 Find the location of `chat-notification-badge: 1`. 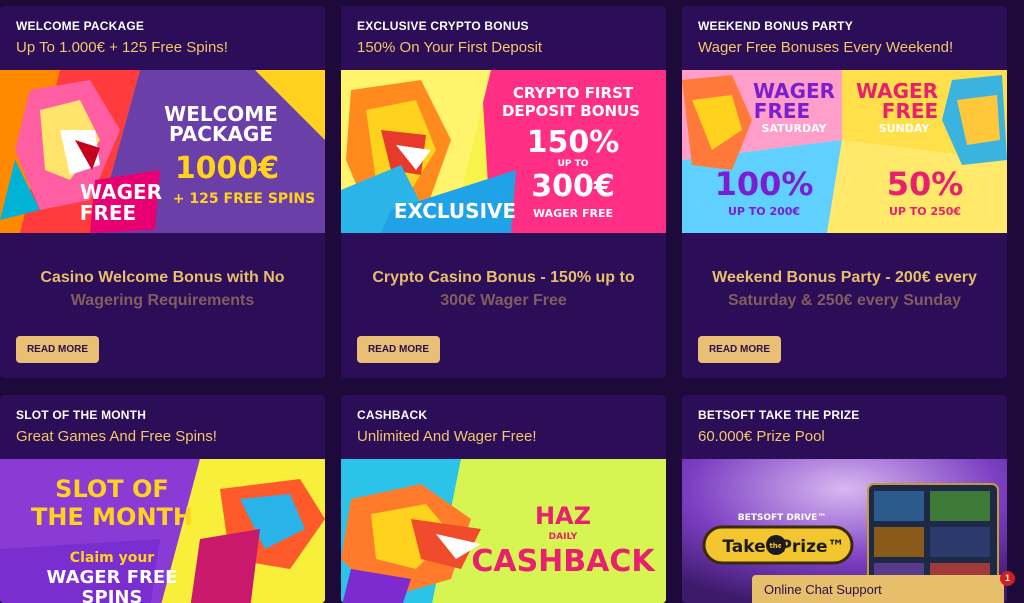

chat-notification-badge: 1 is located at coordinates (1007, 578).